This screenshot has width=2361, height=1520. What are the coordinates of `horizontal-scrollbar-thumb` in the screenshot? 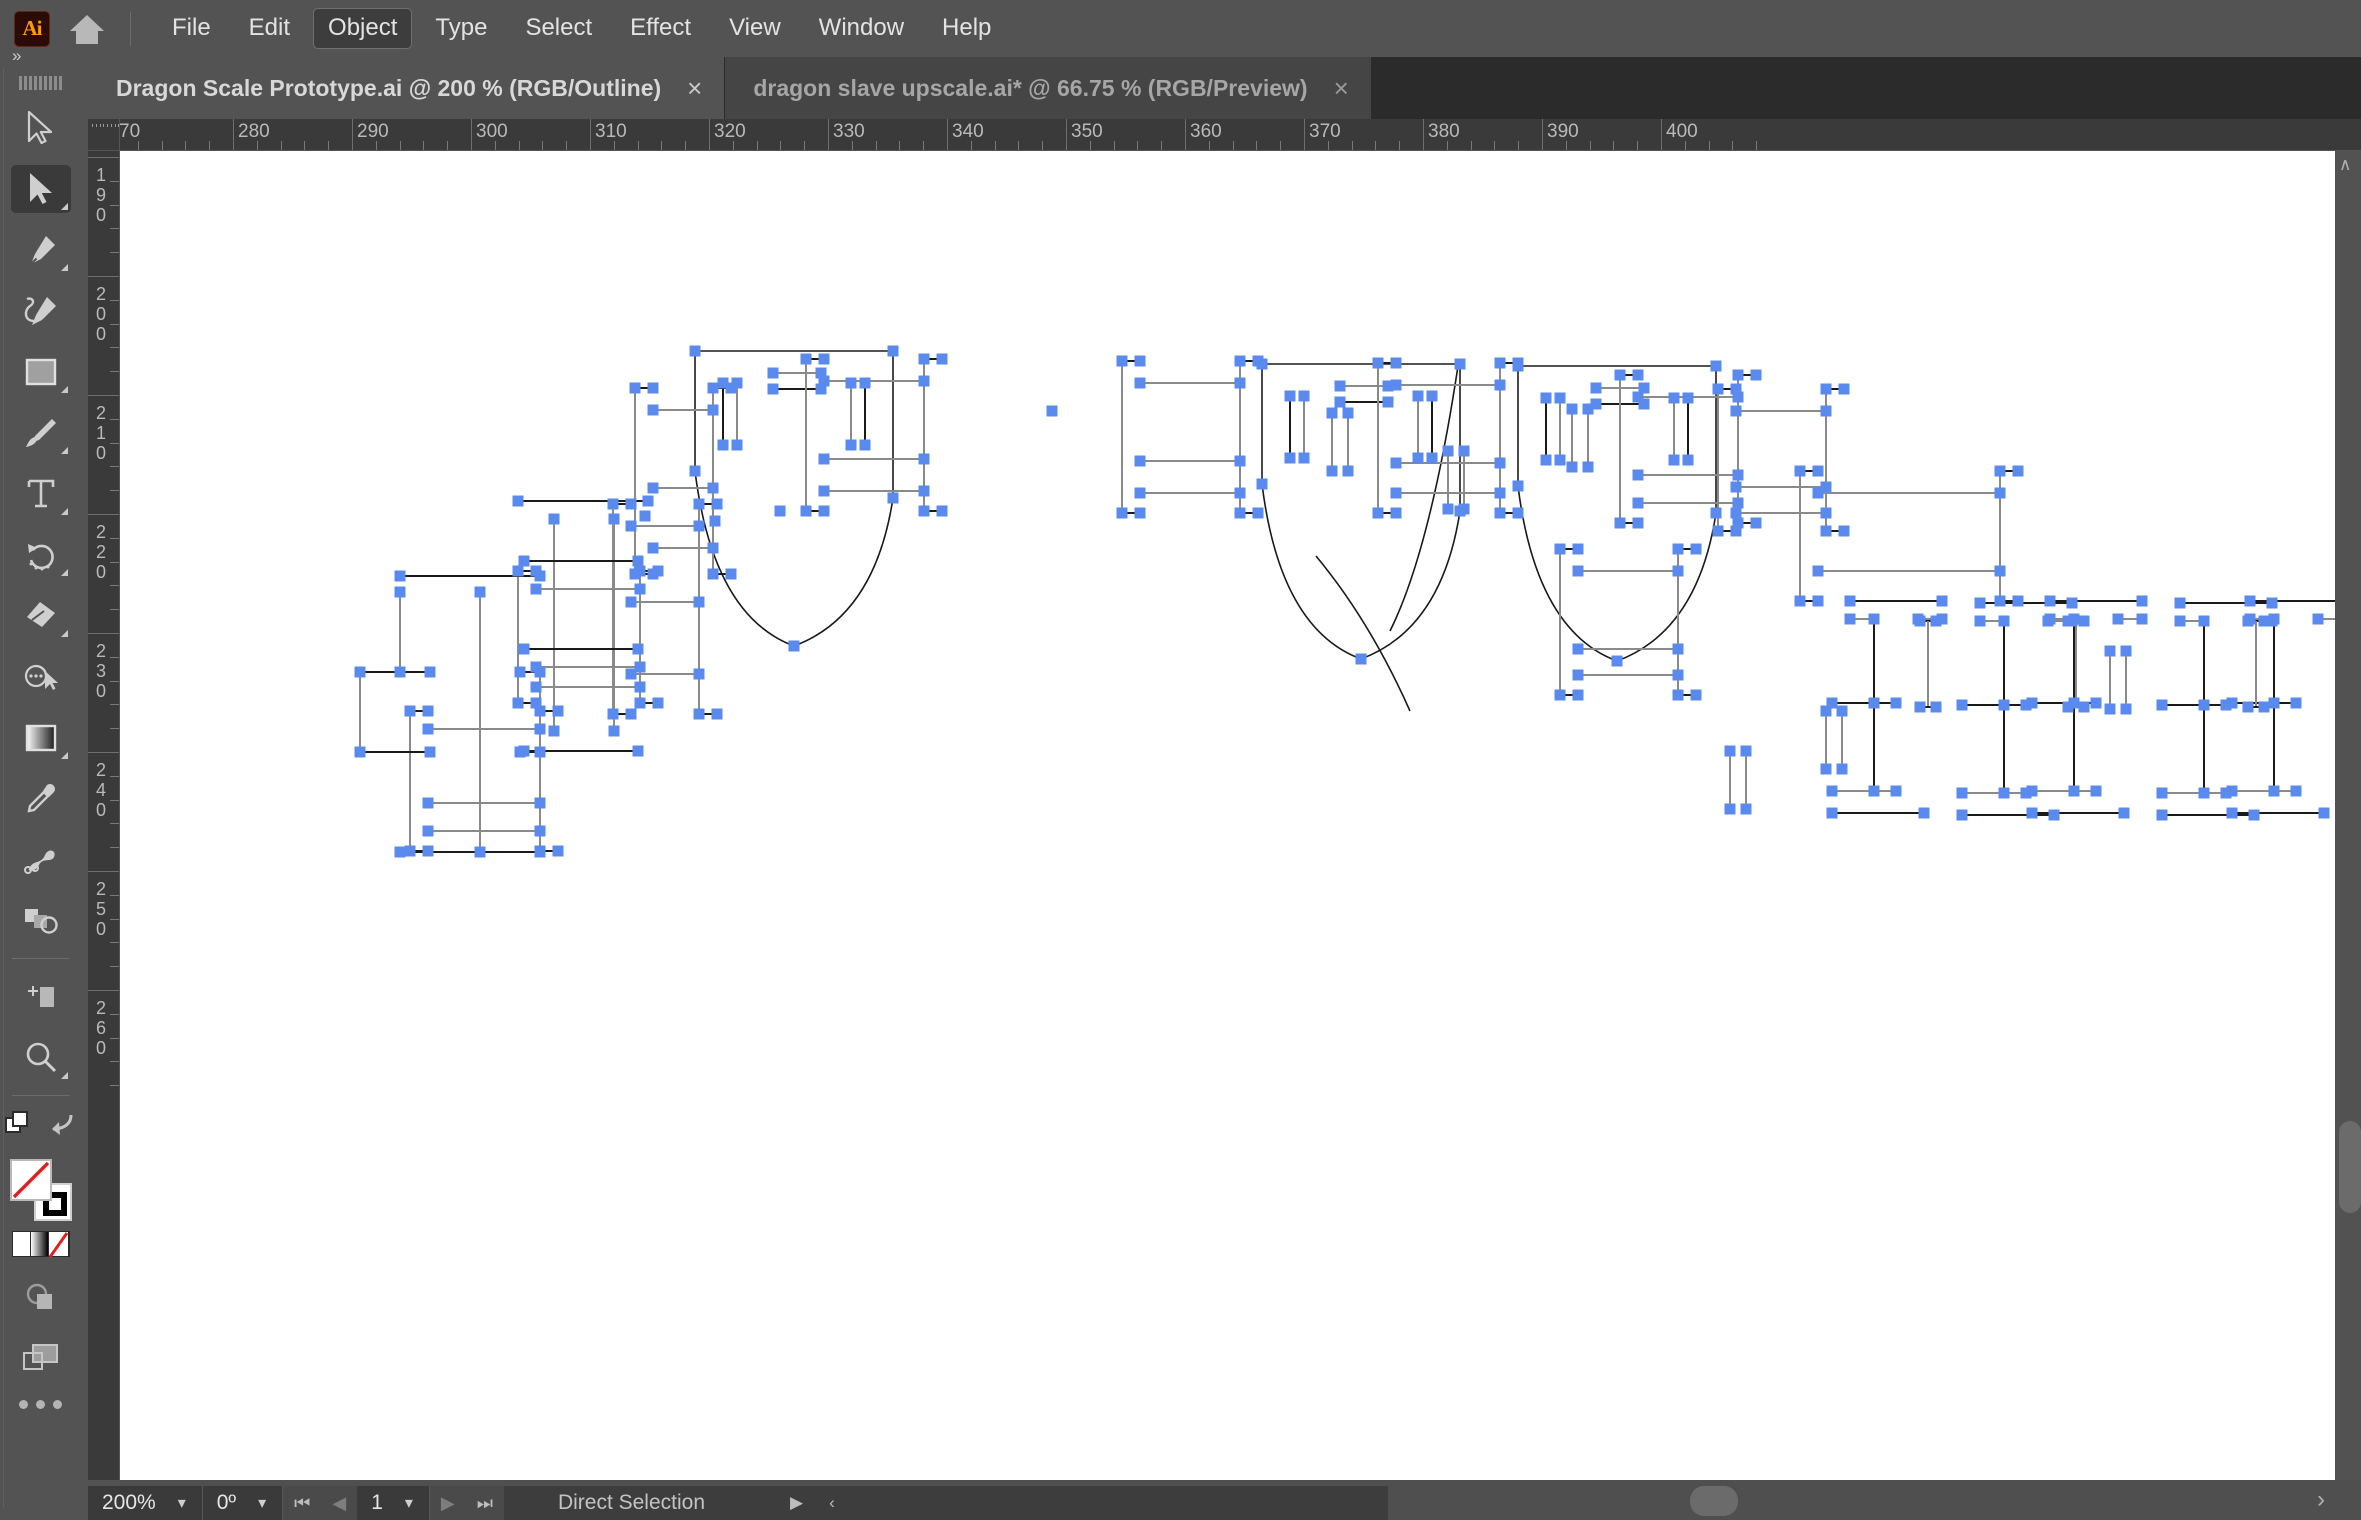 It's located at (1714, 1501).